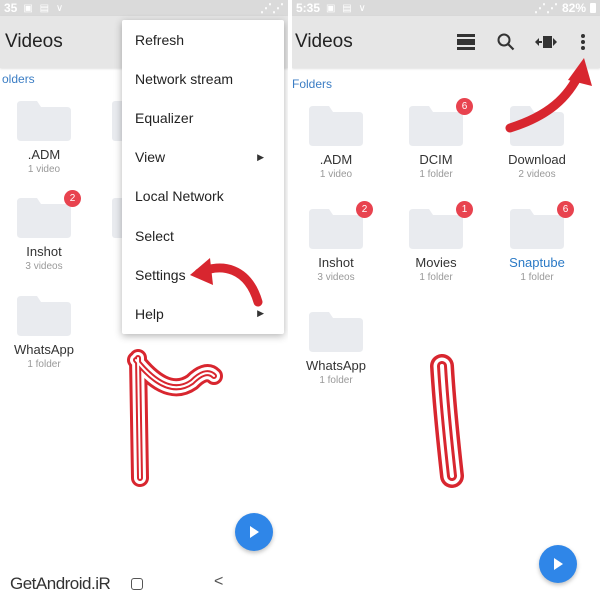  What do you see at coordinates (18, 79) in the screenshot?
I see `section-label-folders: olders` at bounding box center [18, 79].